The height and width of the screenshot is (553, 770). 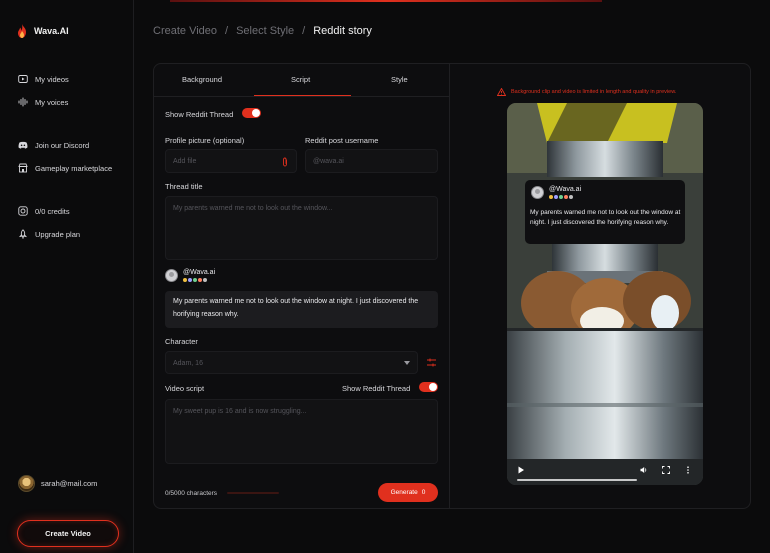 What do you see at coordinates (23, 234) in the screenshot?
I see `rocket-icon` at bounding box center [23, 234].